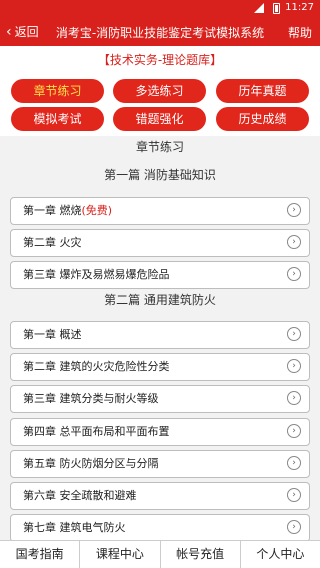  I want to click on part-title: 第二篇 通用建筑防火, so click(160, 300).